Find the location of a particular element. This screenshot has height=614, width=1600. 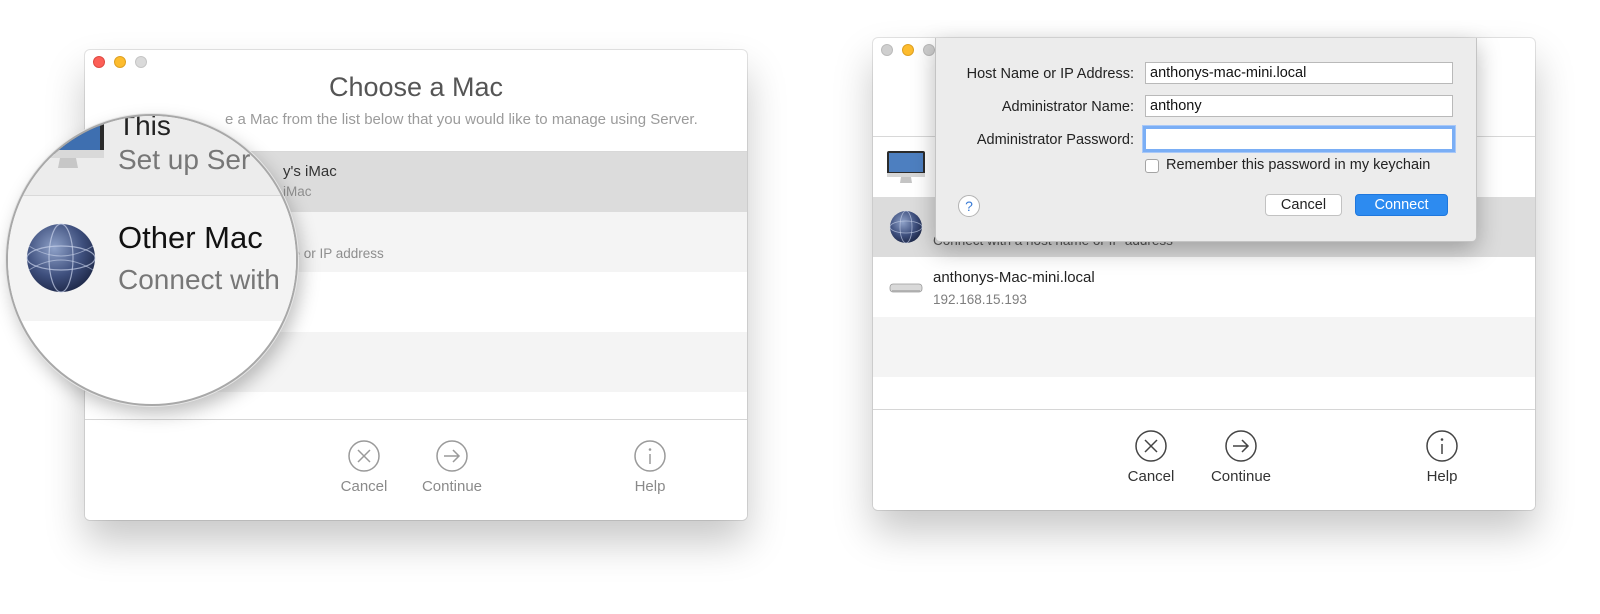

connect-button: Connect is located at coordinates (1401, 205).